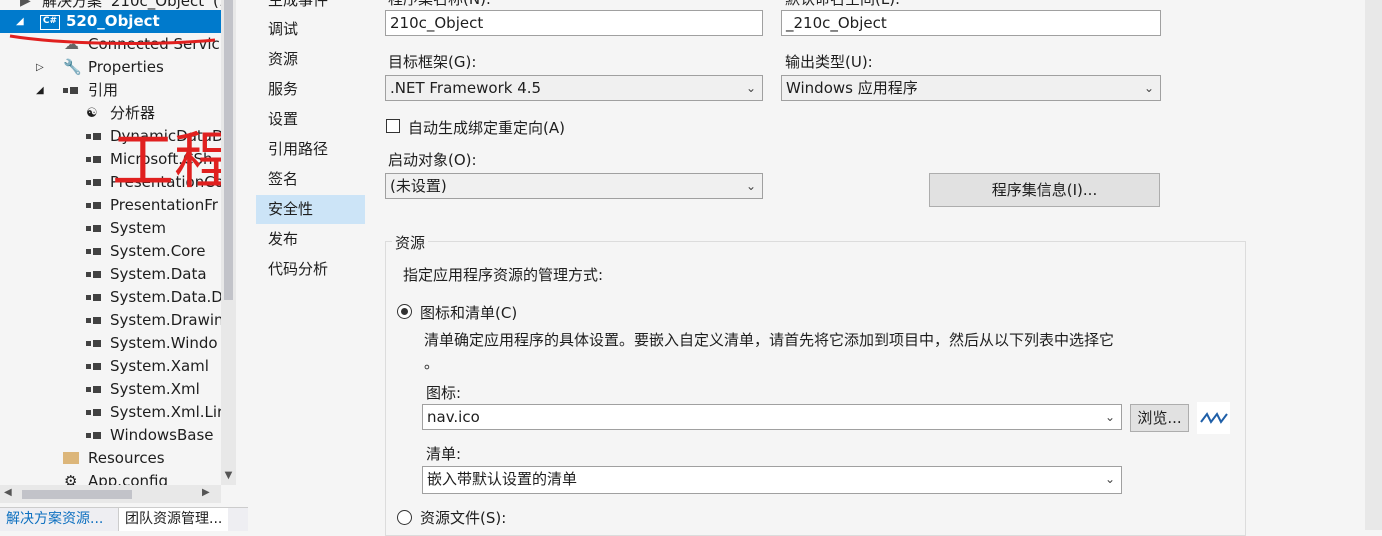 The width and height of the screenshot is (1382, 536). Describe the element at coordinates (228, 150) in the screenshot. I see `vertical-scroll-thumb` at that location.